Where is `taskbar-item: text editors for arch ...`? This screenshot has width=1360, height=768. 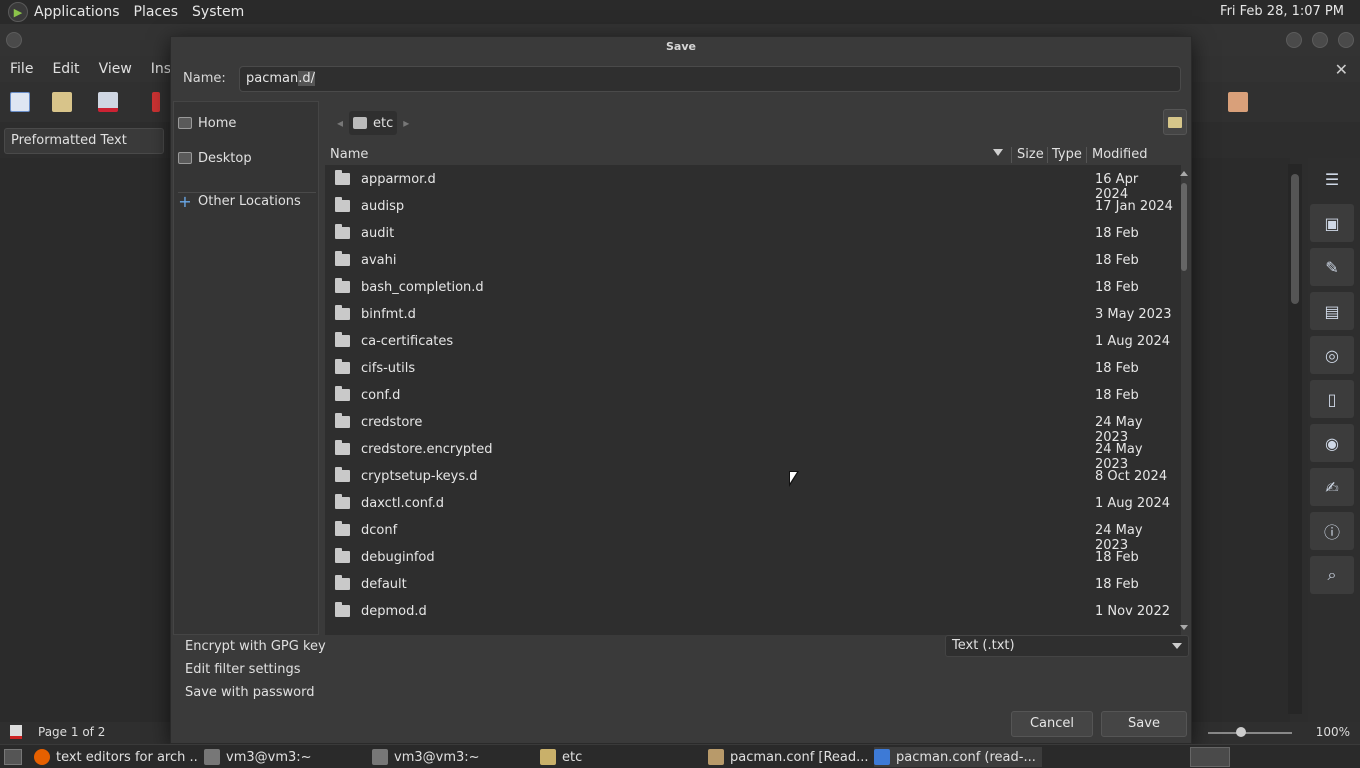
taskbar-item: text editors for arch ... is located at coordinates (116, 757).